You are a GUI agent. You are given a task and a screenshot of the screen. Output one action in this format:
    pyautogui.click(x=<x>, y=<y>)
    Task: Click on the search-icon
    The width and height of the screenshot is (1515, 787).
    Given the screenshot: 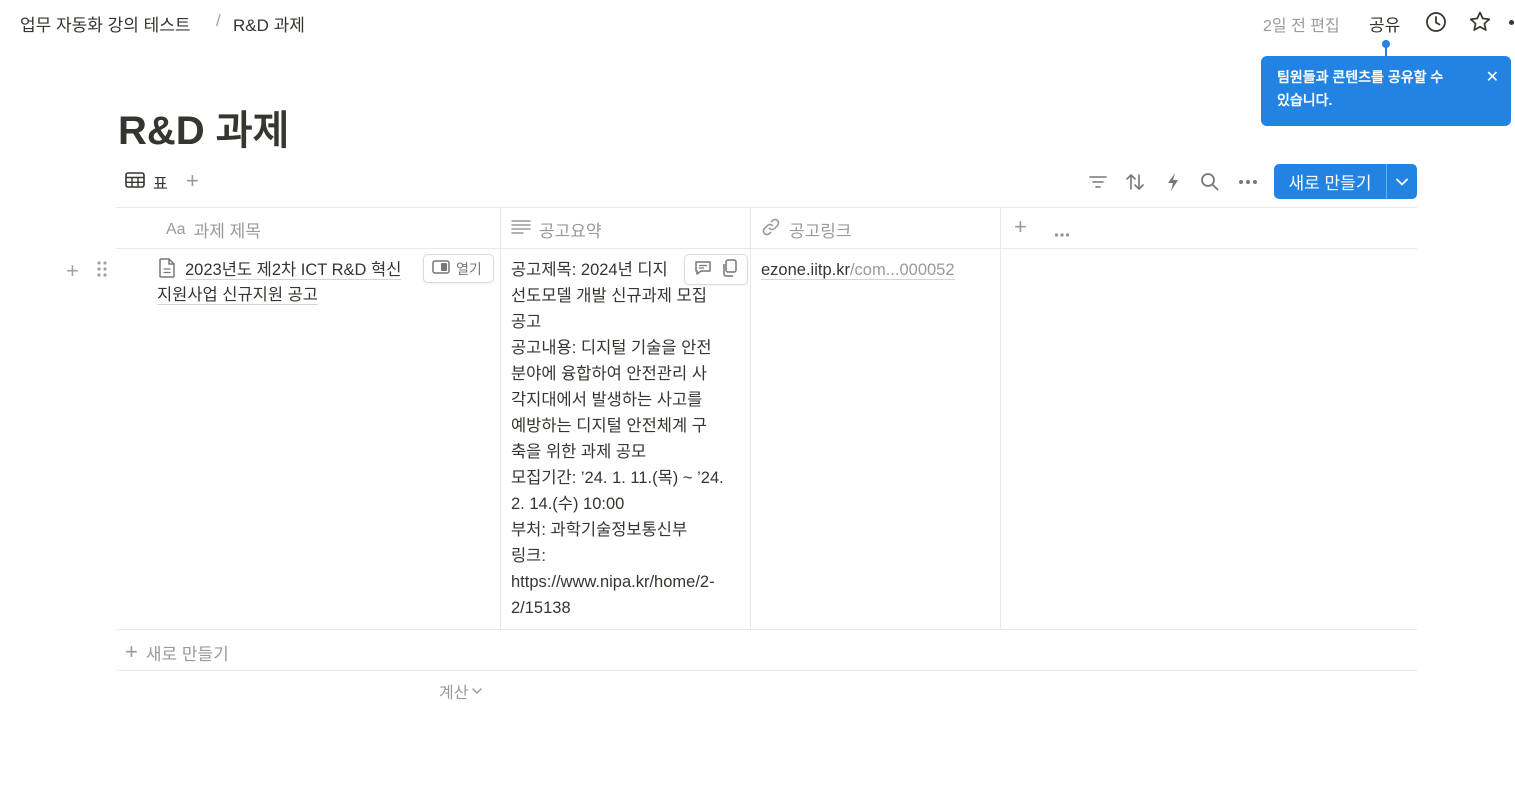 What is the action you would take?
    pyautogui.click(x=1210, y=182)
    